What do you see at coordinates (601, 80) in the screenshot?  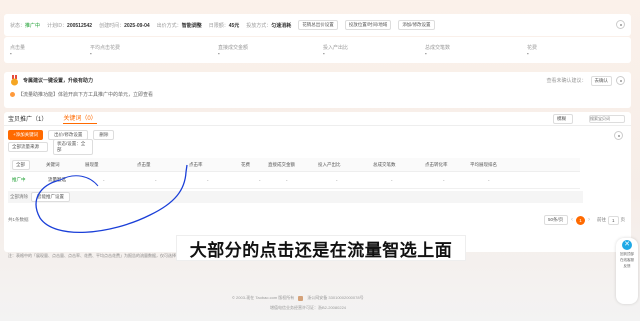 I see `confirm-suggest-button: 去确认` at bounding box center [601, 80].